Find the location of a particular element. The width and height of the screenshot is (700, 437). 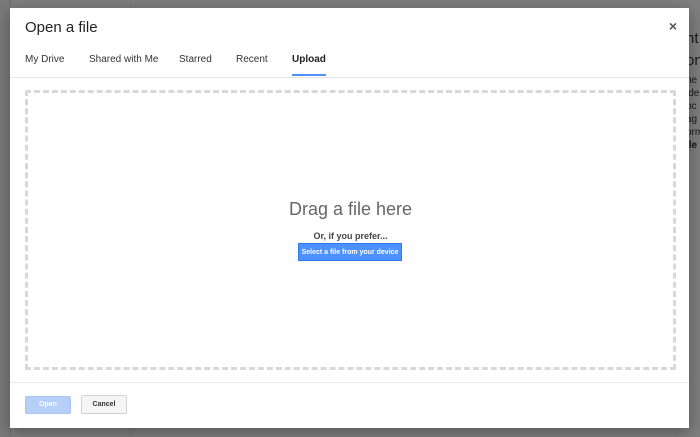

tab-recent: Recent is located at coordinates (252, 65).